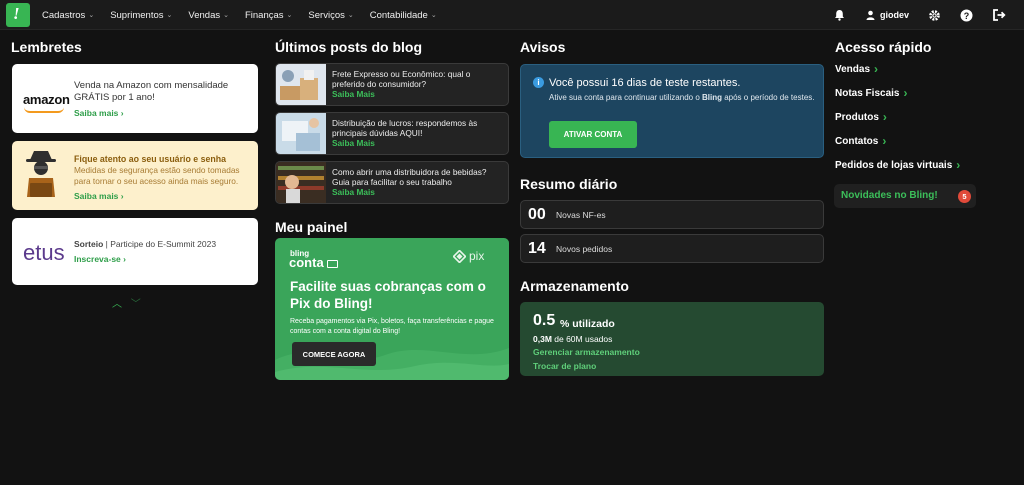  What do you see at coordinates (870, 15) in the screenshot?
I see `user-icon` at bounding box center [870, 15].